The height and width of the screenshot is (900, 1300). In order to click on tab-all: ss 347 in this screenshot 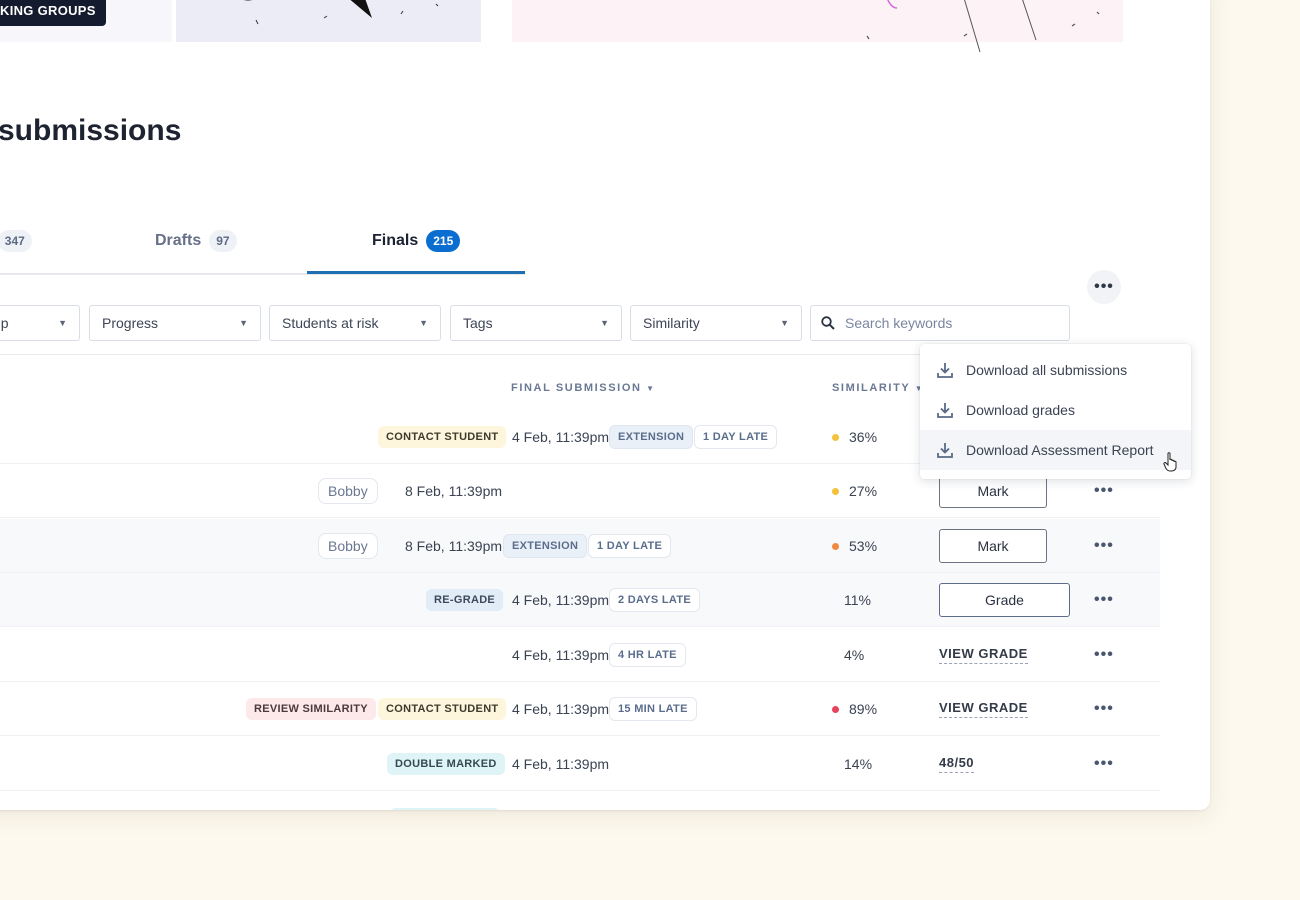, I will do `click(16, 241)`.